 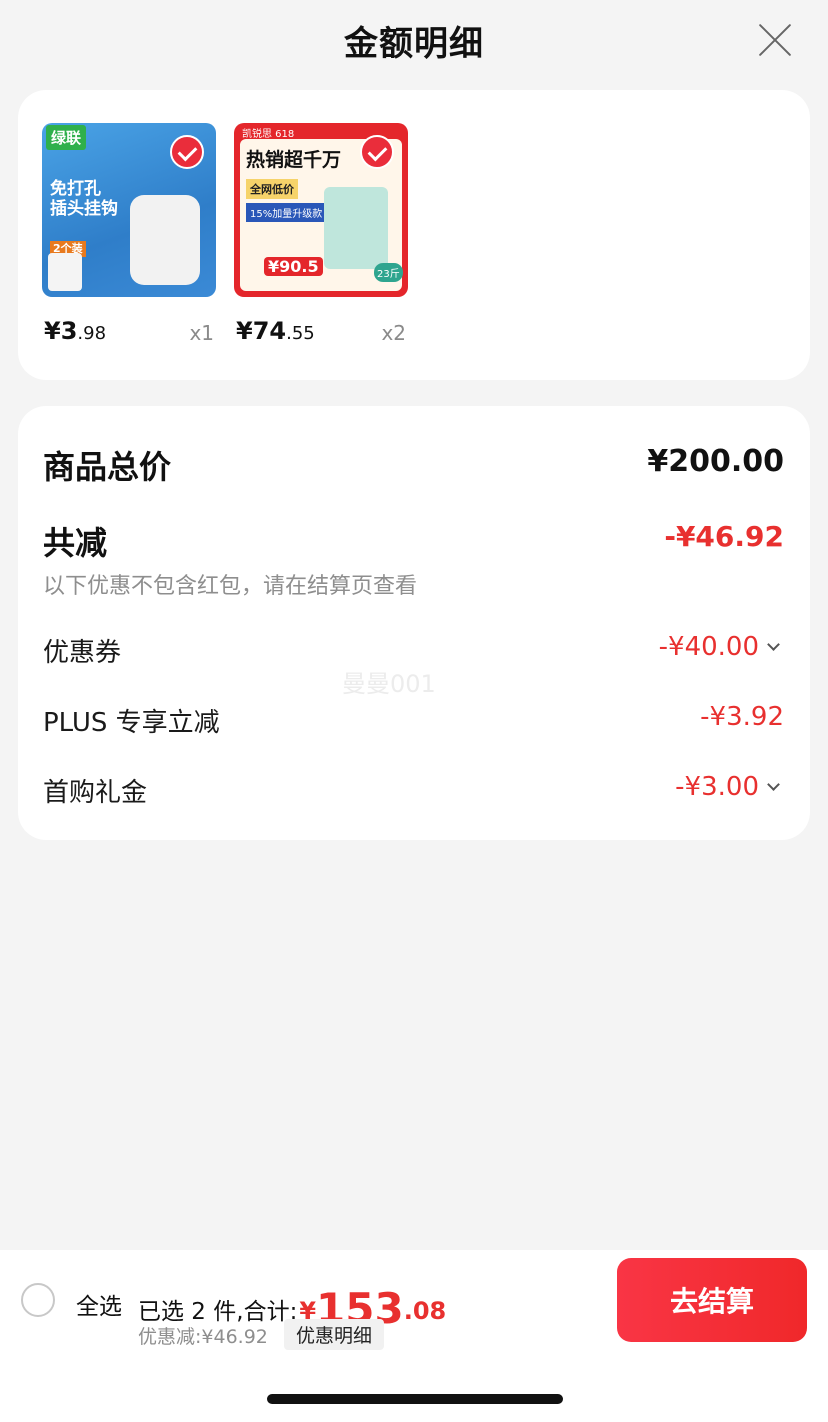 I want to click on thumb-weight: 23斤, so click(x=388, y=272).